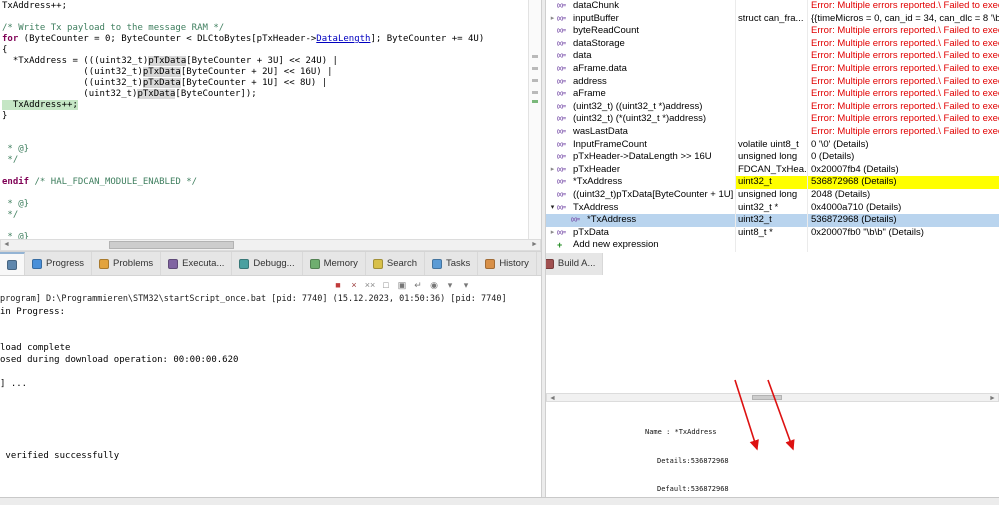  I want to click on expression-name: *TxAddress, so click(598, 182).